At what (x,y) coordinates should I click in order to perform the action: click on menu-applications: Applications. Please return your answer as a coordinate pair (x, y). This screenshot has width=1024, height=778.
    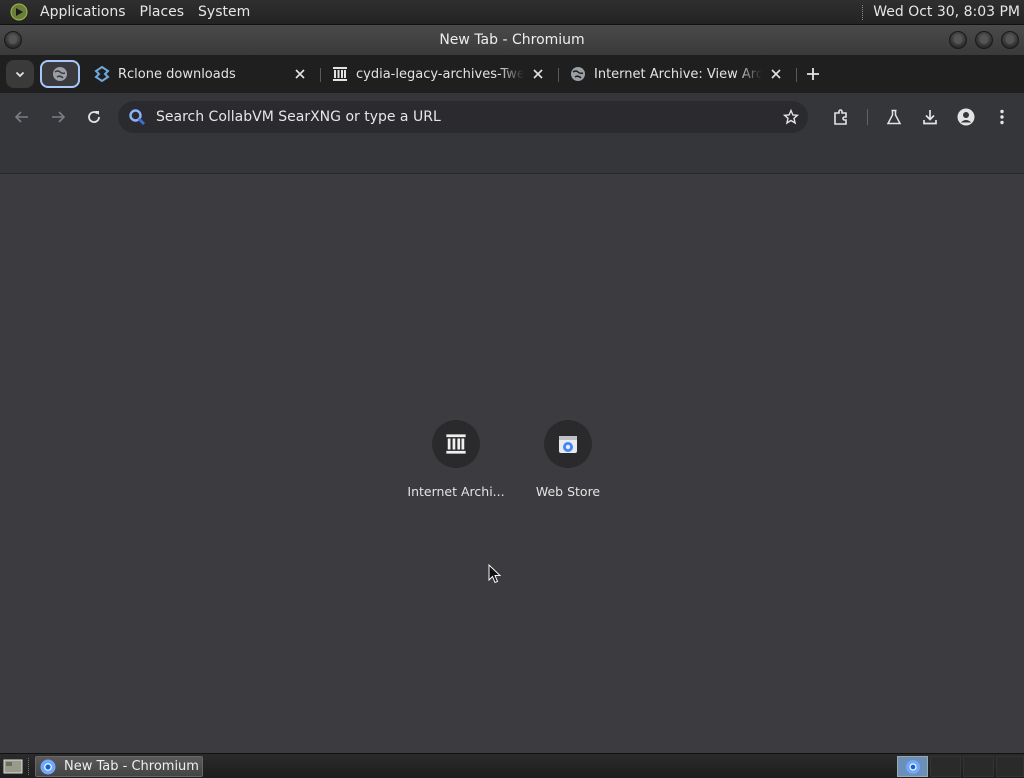
    Looking at the image, I should click on (83, 12).